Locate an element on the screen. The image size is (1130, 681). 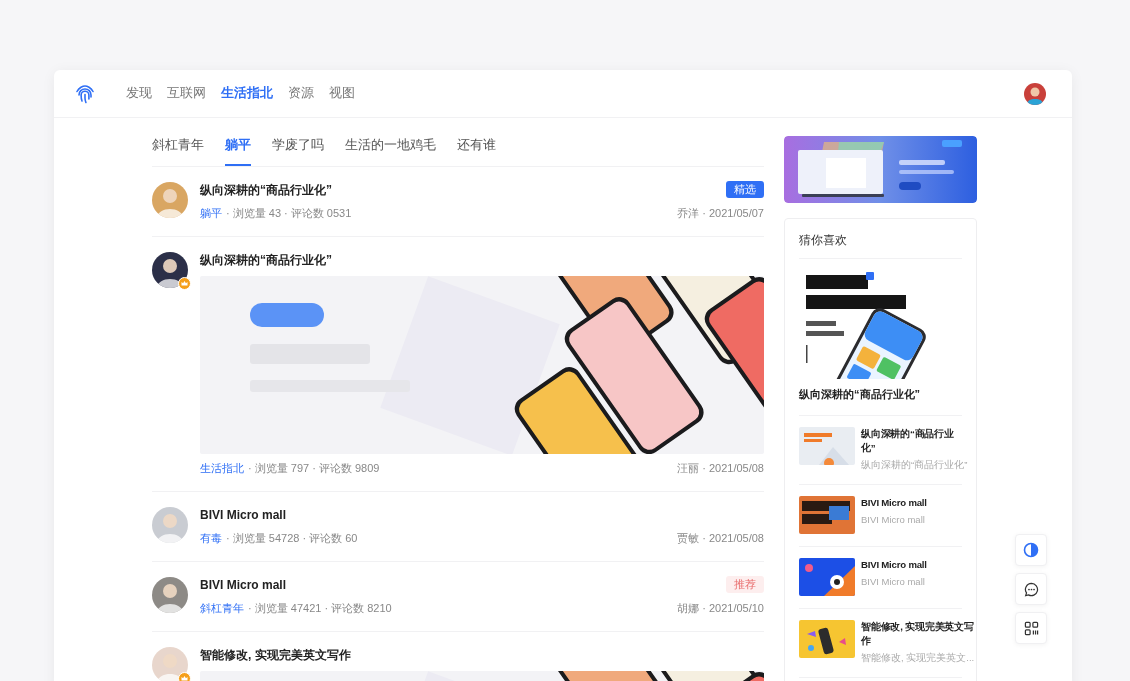
post-title: 智能修改, 实现完美英文写作 is located at coordinates (275, 655).